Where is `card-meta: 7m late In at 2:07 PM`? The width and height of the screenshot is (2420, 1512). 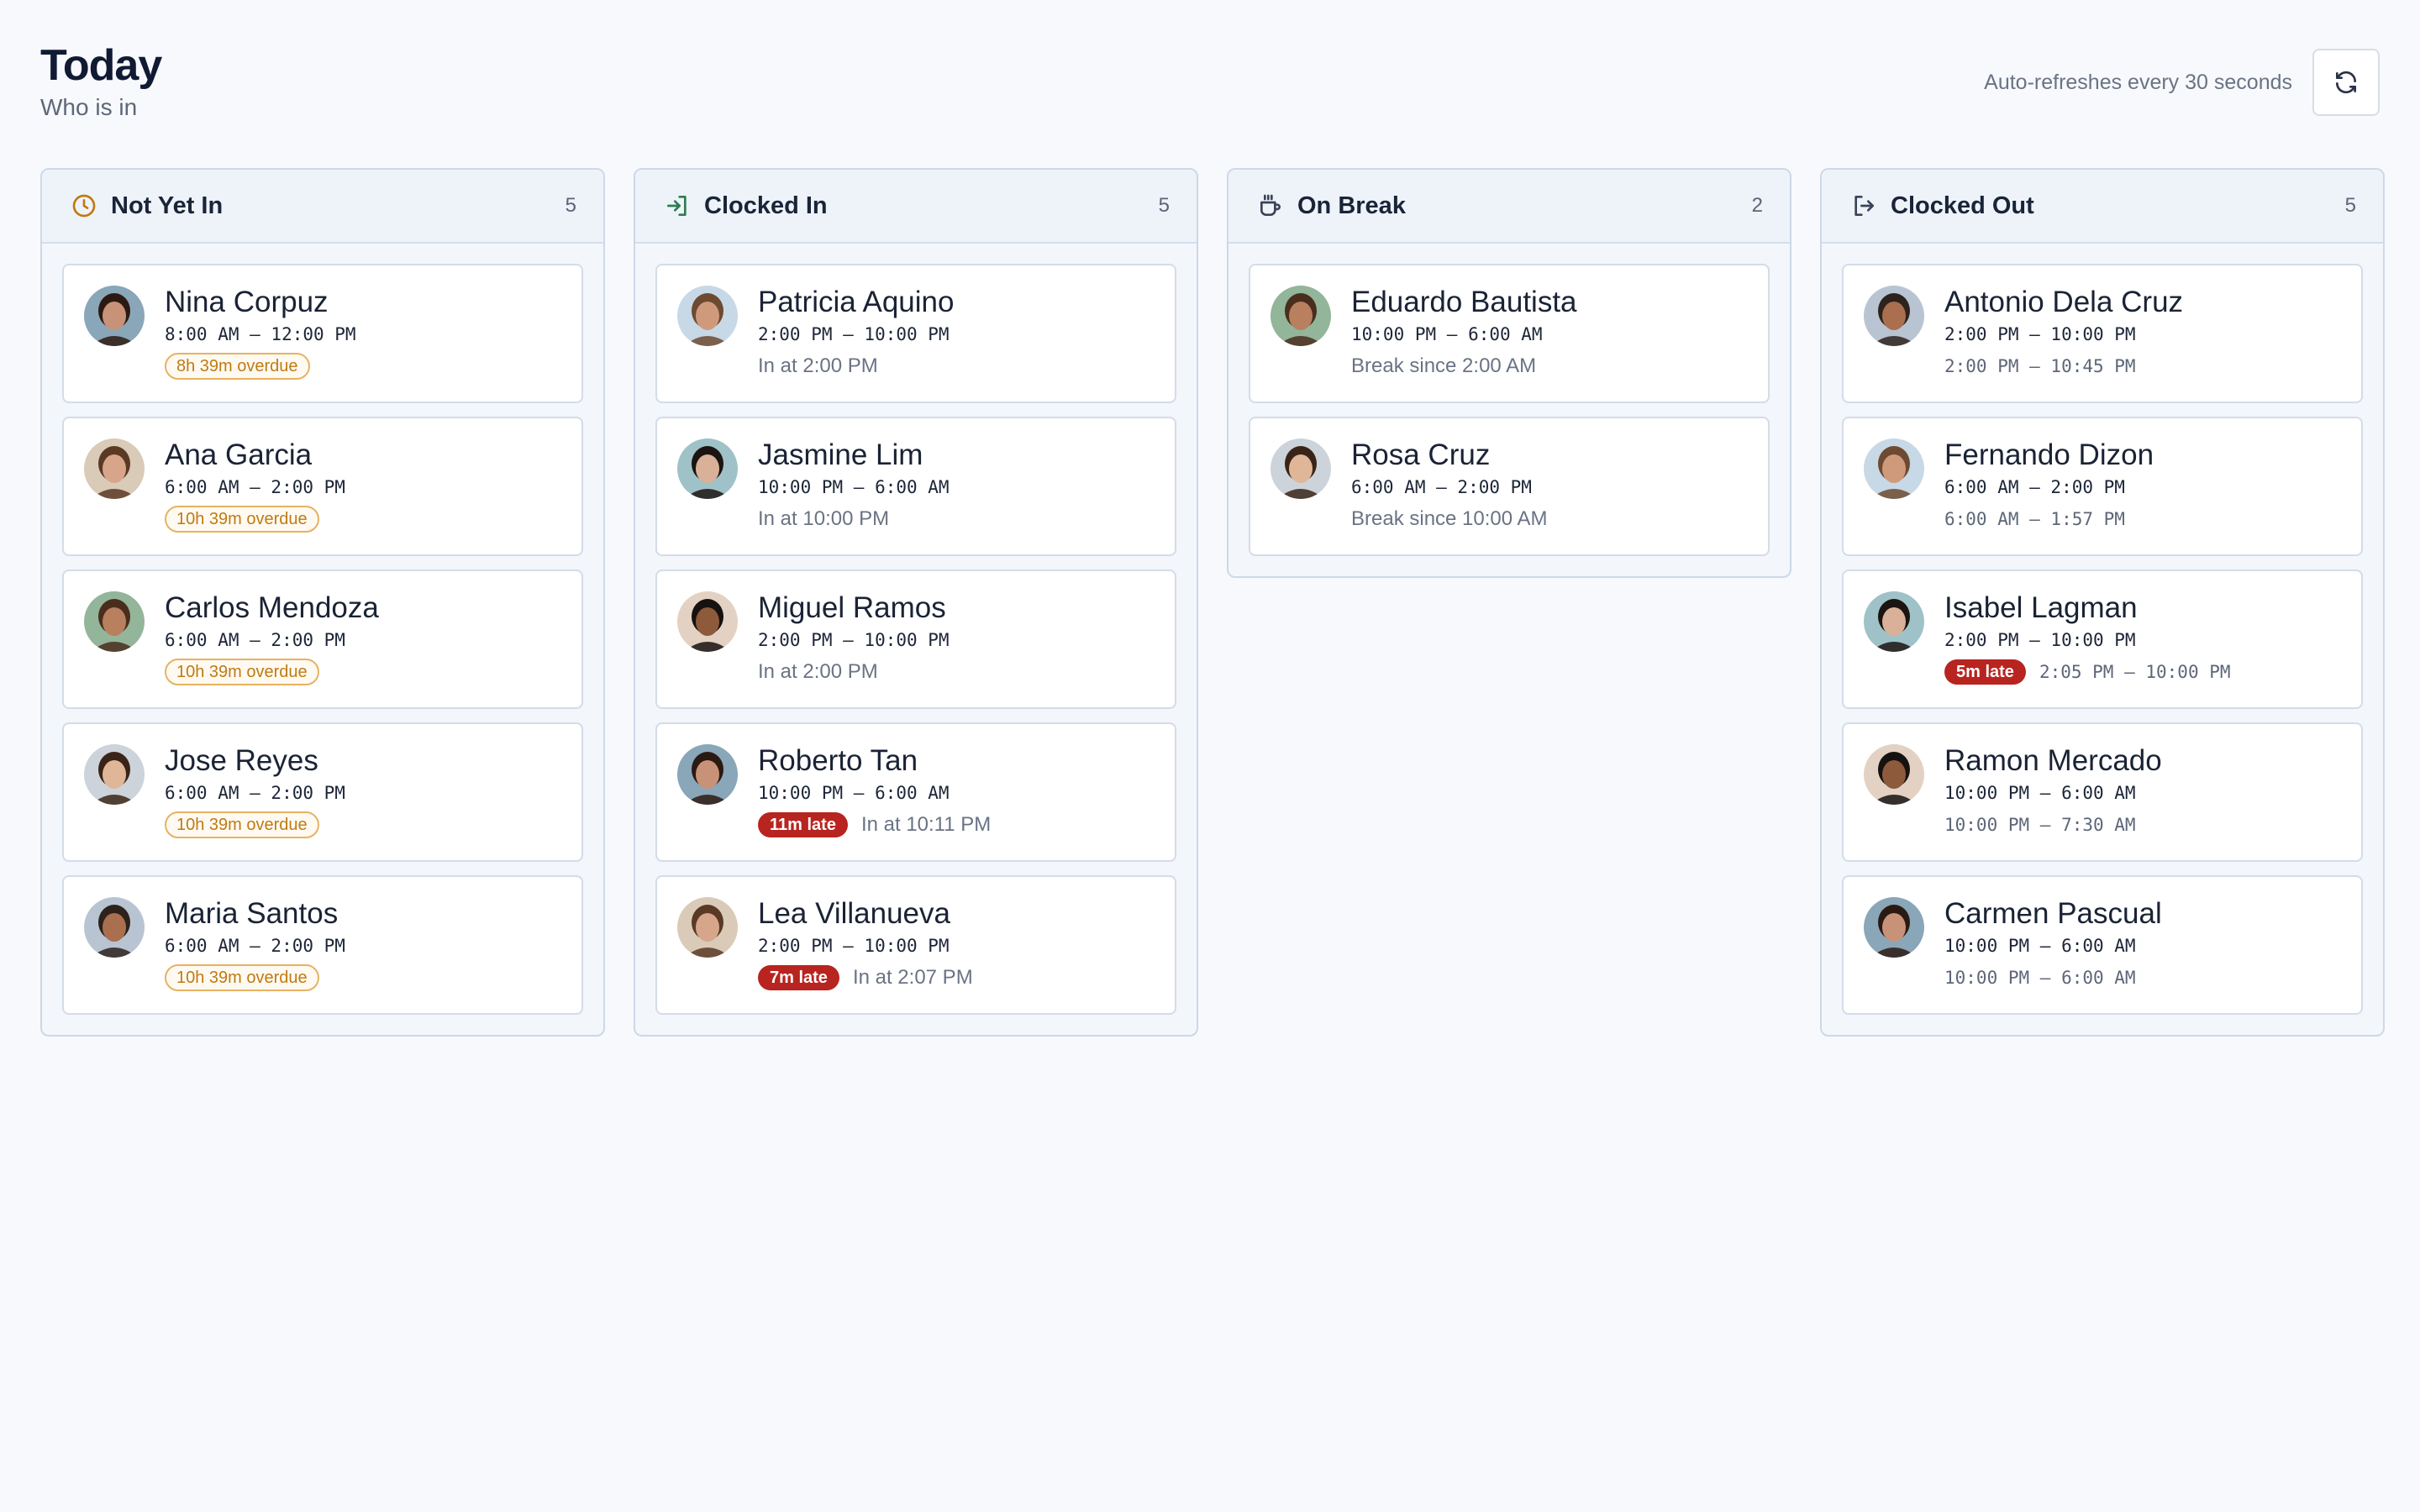 card-meta: 7m late In at 2:07 PM is located at coordinates (960, 977).